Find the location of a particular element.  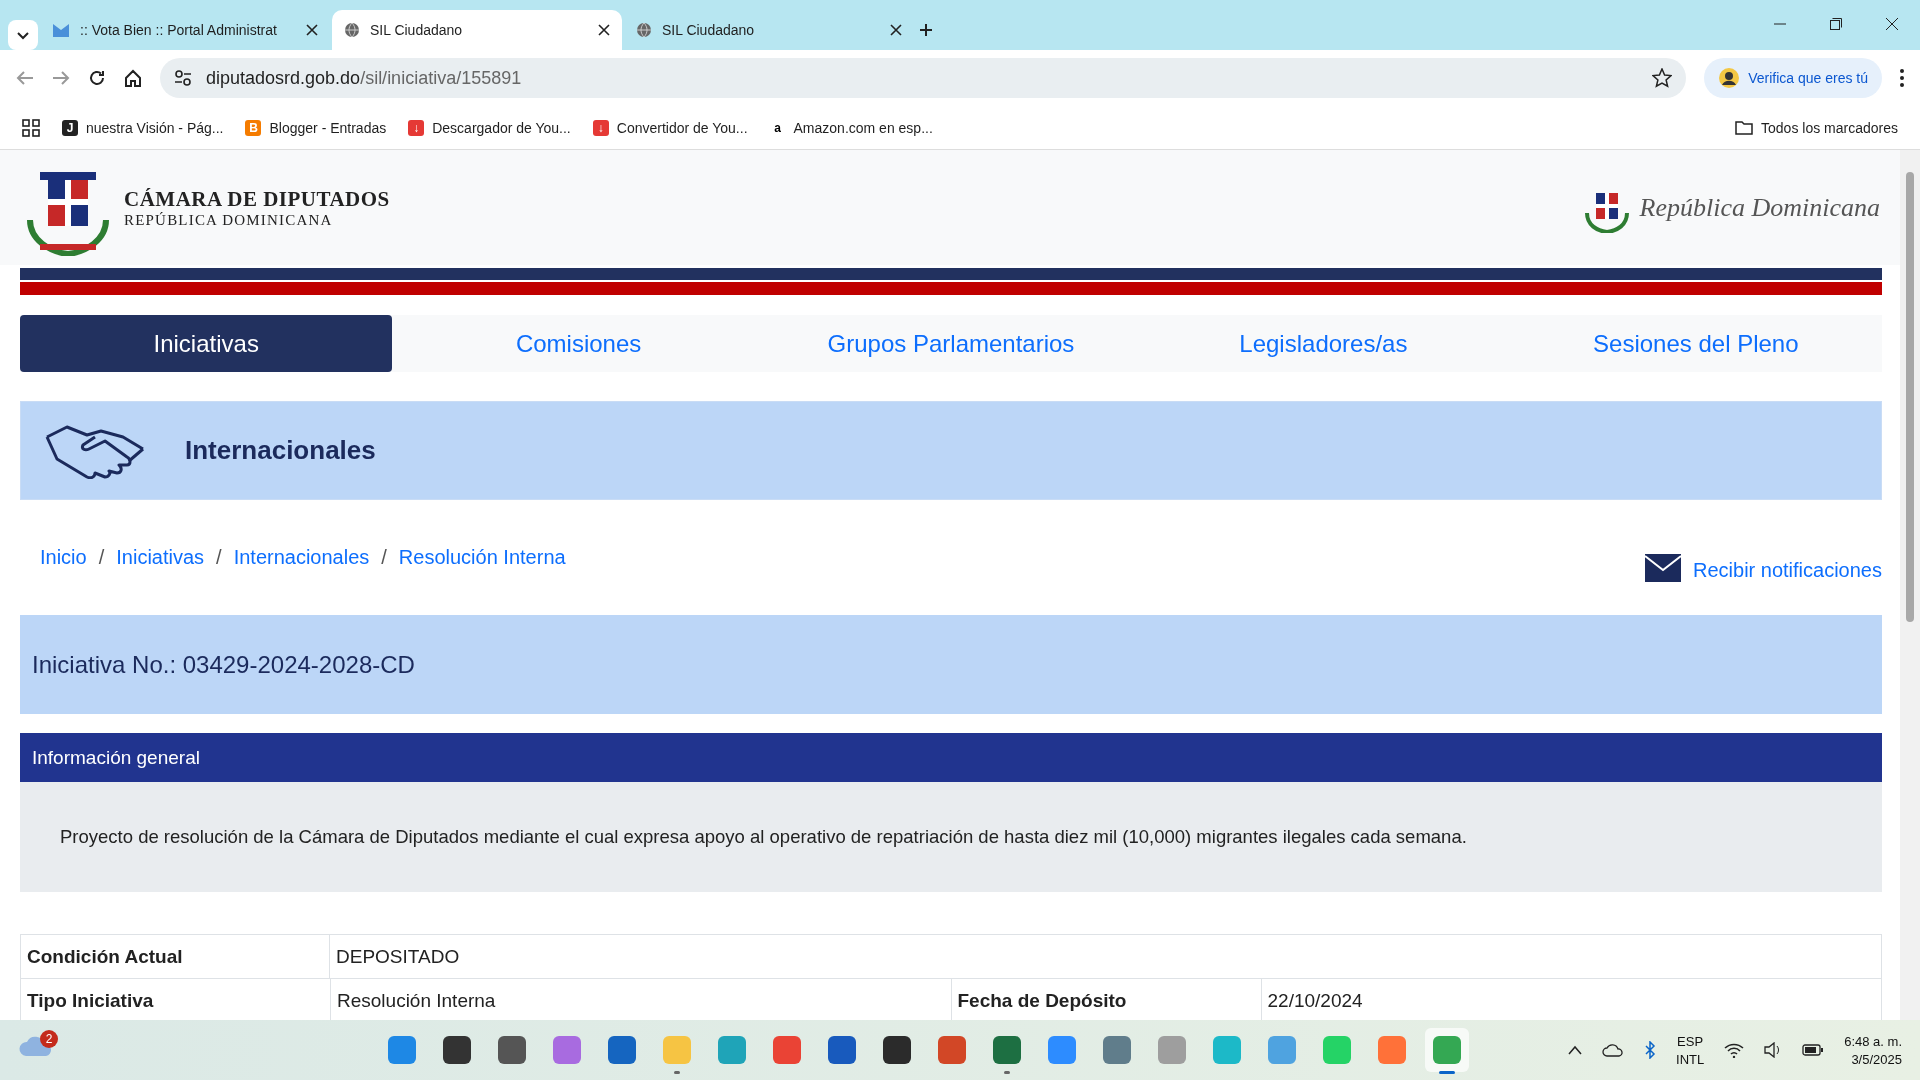

browser-tab: :: Vota Bien :: Portal Administrat is located at coordinates (185, 30).